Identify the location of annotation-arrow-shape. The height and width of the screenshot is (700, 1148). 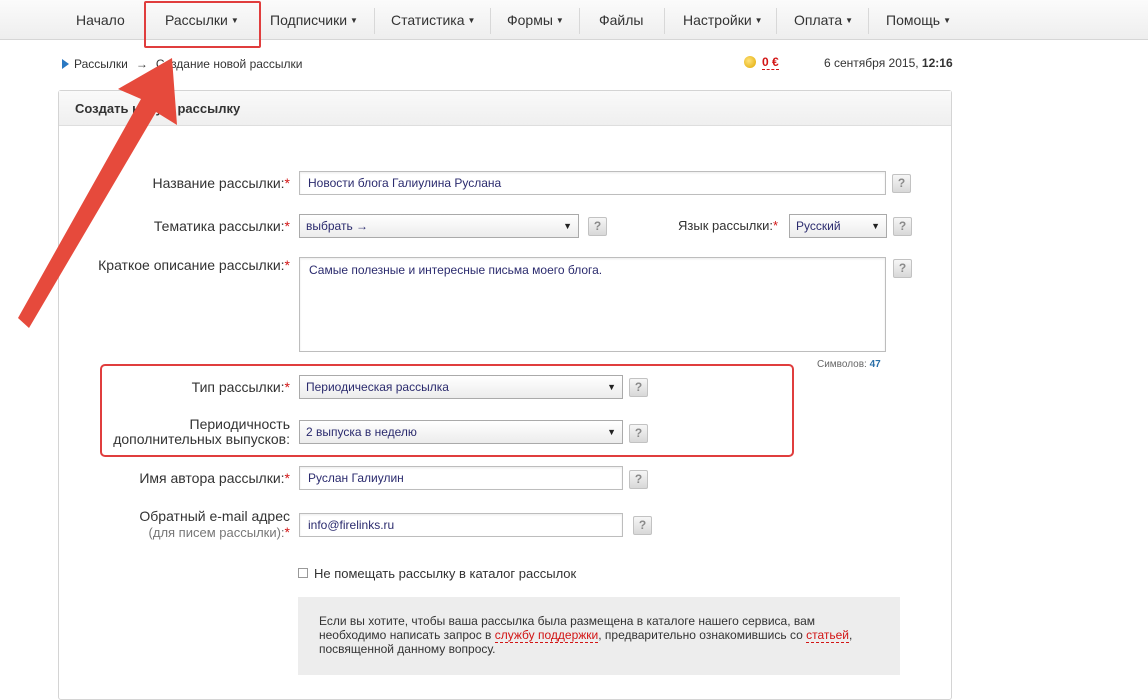
(97, 193).